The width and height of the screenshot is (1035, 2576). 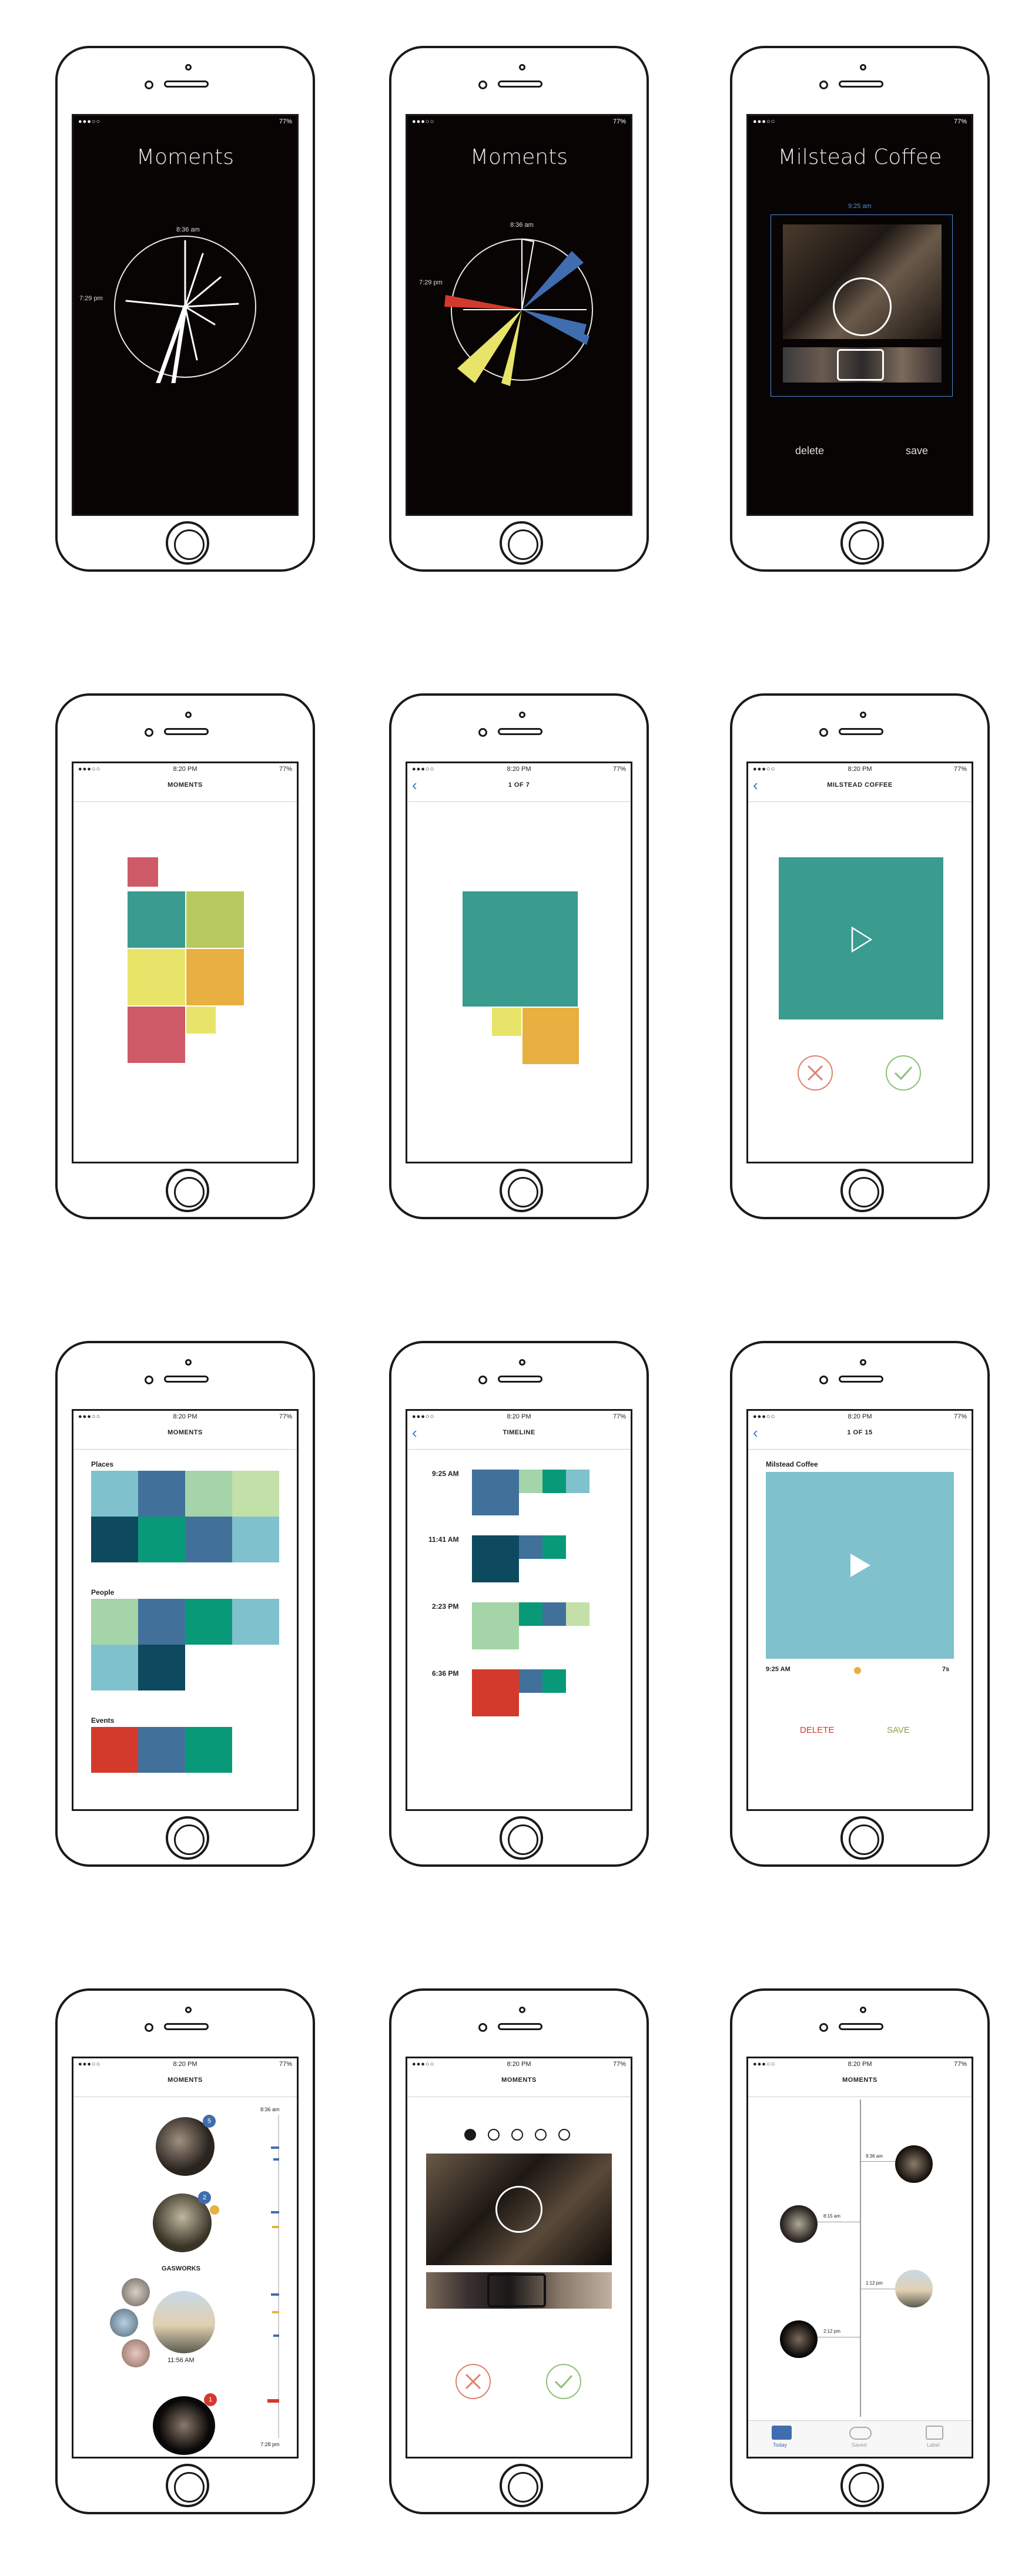 I want to click on moment-tile-expanded, so click(x=520, y=949).